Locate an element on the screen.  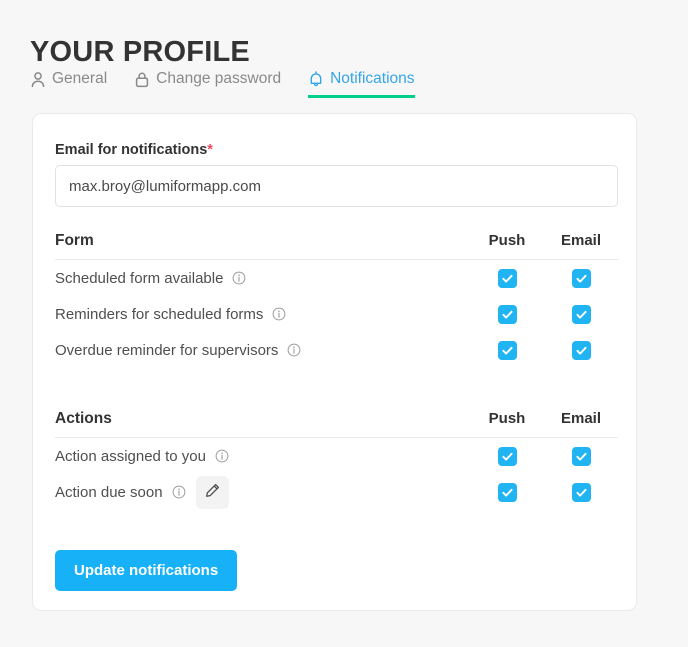
row-label-group: Action assigned to you is located at coordinates (262, 456).